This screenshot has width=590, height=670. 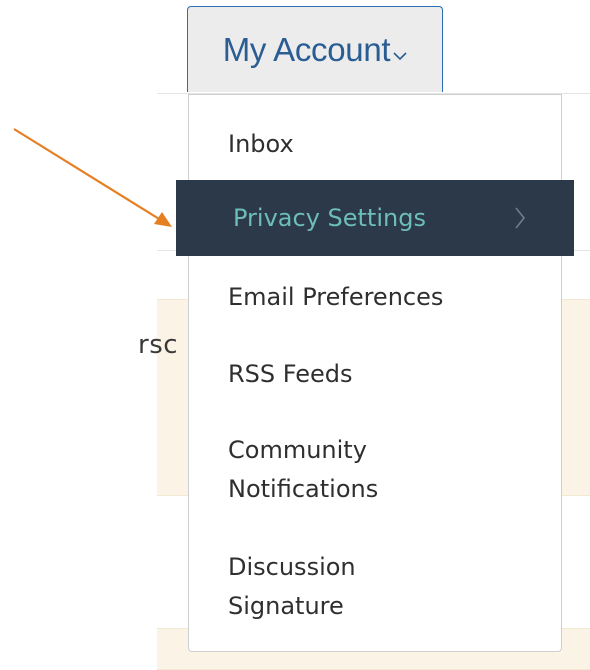 I want to click on arrow-icon, so click(x=92, y=177).